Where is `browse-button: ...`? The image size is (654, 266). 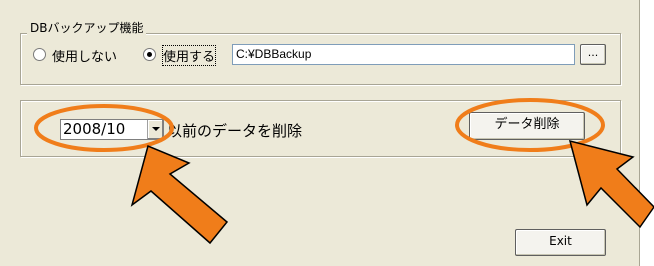 browse-button: ... is located at coordinates (593, 54).